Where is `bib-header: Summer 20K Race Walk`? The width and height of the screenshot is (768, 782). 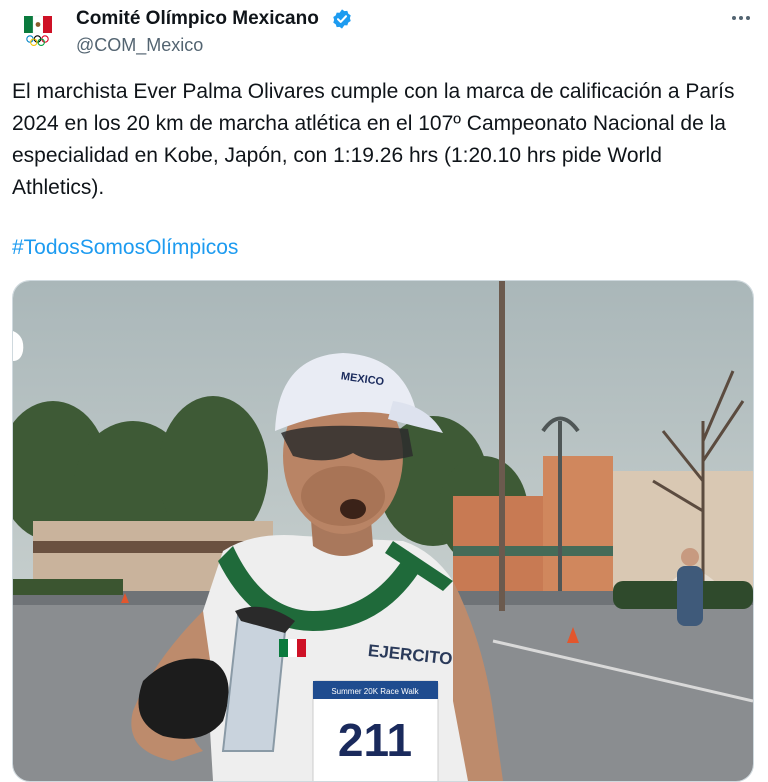 bib-header: Summer 20K Race Walk is located at coordinates (375, 691).